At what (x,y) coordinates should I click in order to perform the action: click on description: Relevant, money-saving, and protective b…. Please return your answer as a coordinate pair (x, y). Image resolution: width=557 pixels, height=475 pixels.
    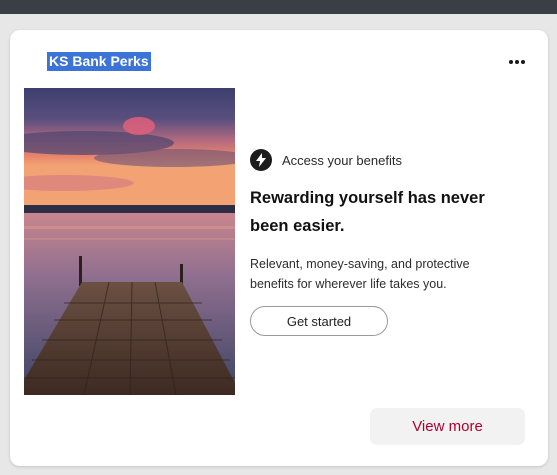
    Looking at the image, I should click on (360, 274).